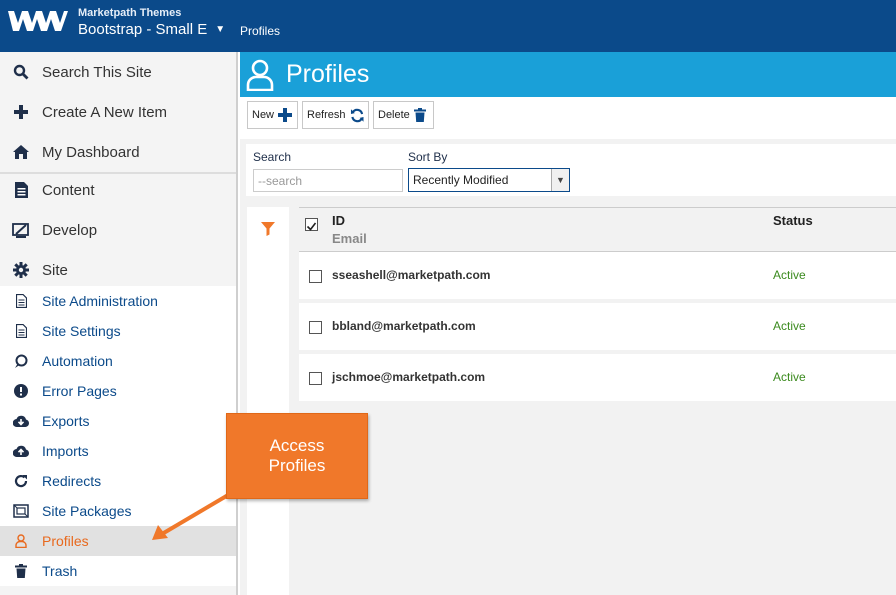 The image size is (896, 595). I want to click on row-email: sseashell@marketpath.com, so click(411, 275).